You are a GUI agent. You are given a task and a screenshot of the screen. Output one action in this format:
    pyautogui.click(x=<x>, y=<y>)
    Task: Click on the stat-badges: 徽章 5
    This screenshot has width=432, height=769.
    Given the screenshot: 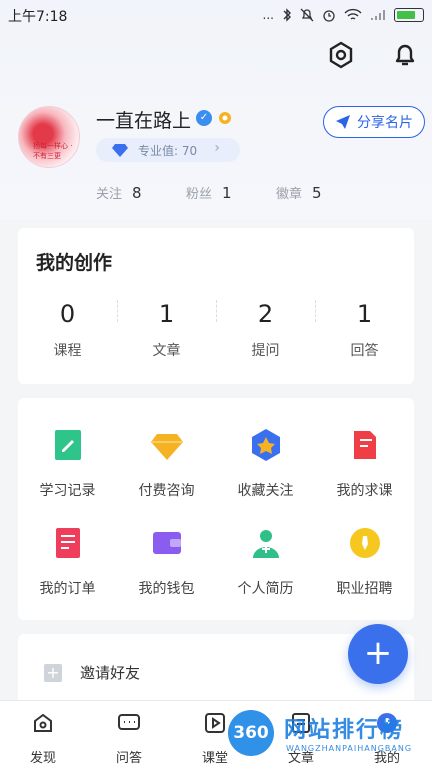 What is the action you would take?
    pyautogui.click(x=299, y=192)
    